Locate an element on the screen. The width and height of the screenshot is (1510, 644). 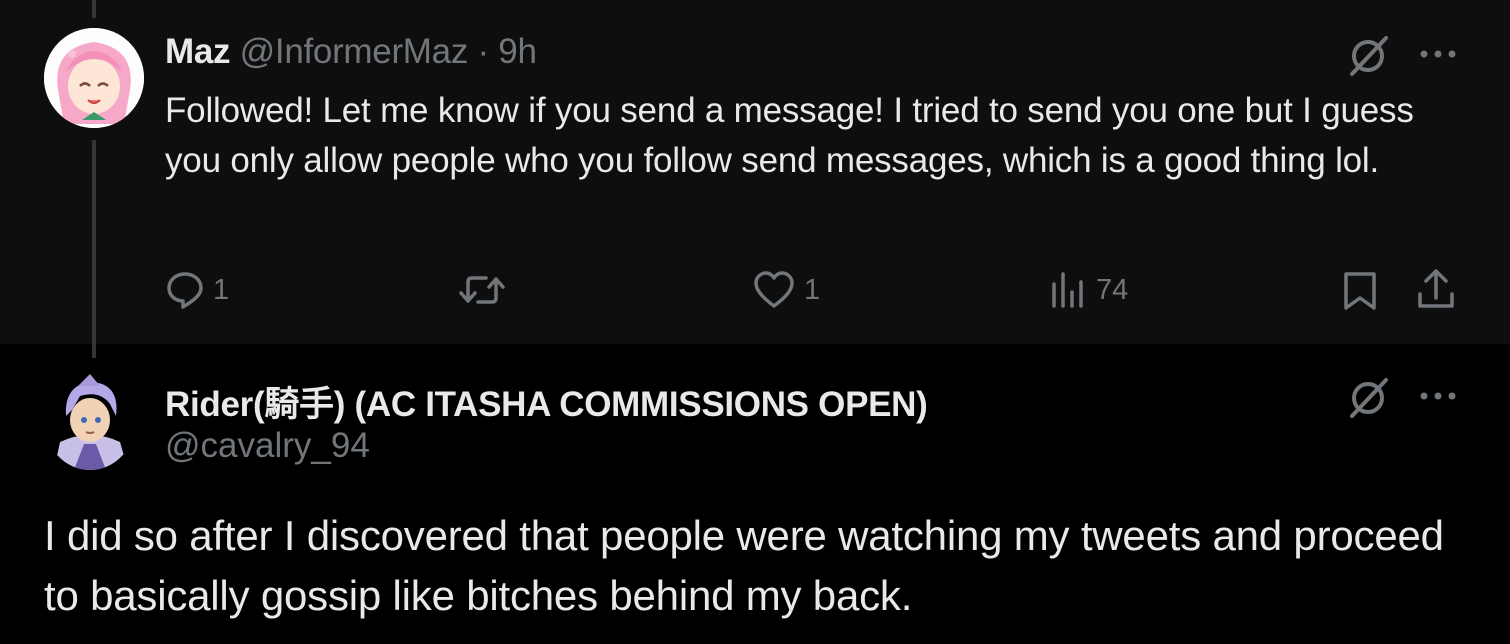
reply-icon is located at coordinates (185, 290).